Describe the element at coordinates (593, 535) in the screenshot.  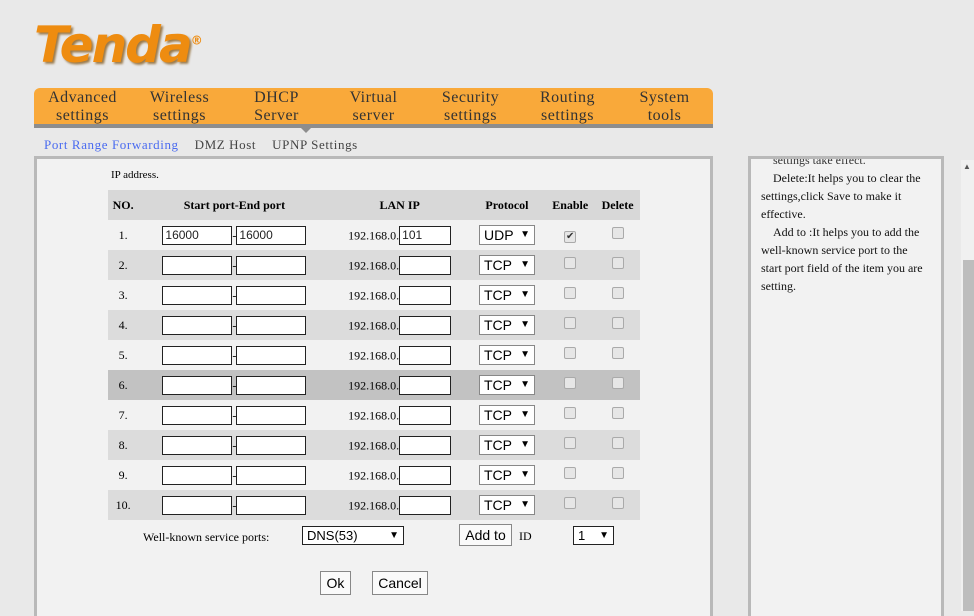
I see `id-select: 1 ▼` at that location.